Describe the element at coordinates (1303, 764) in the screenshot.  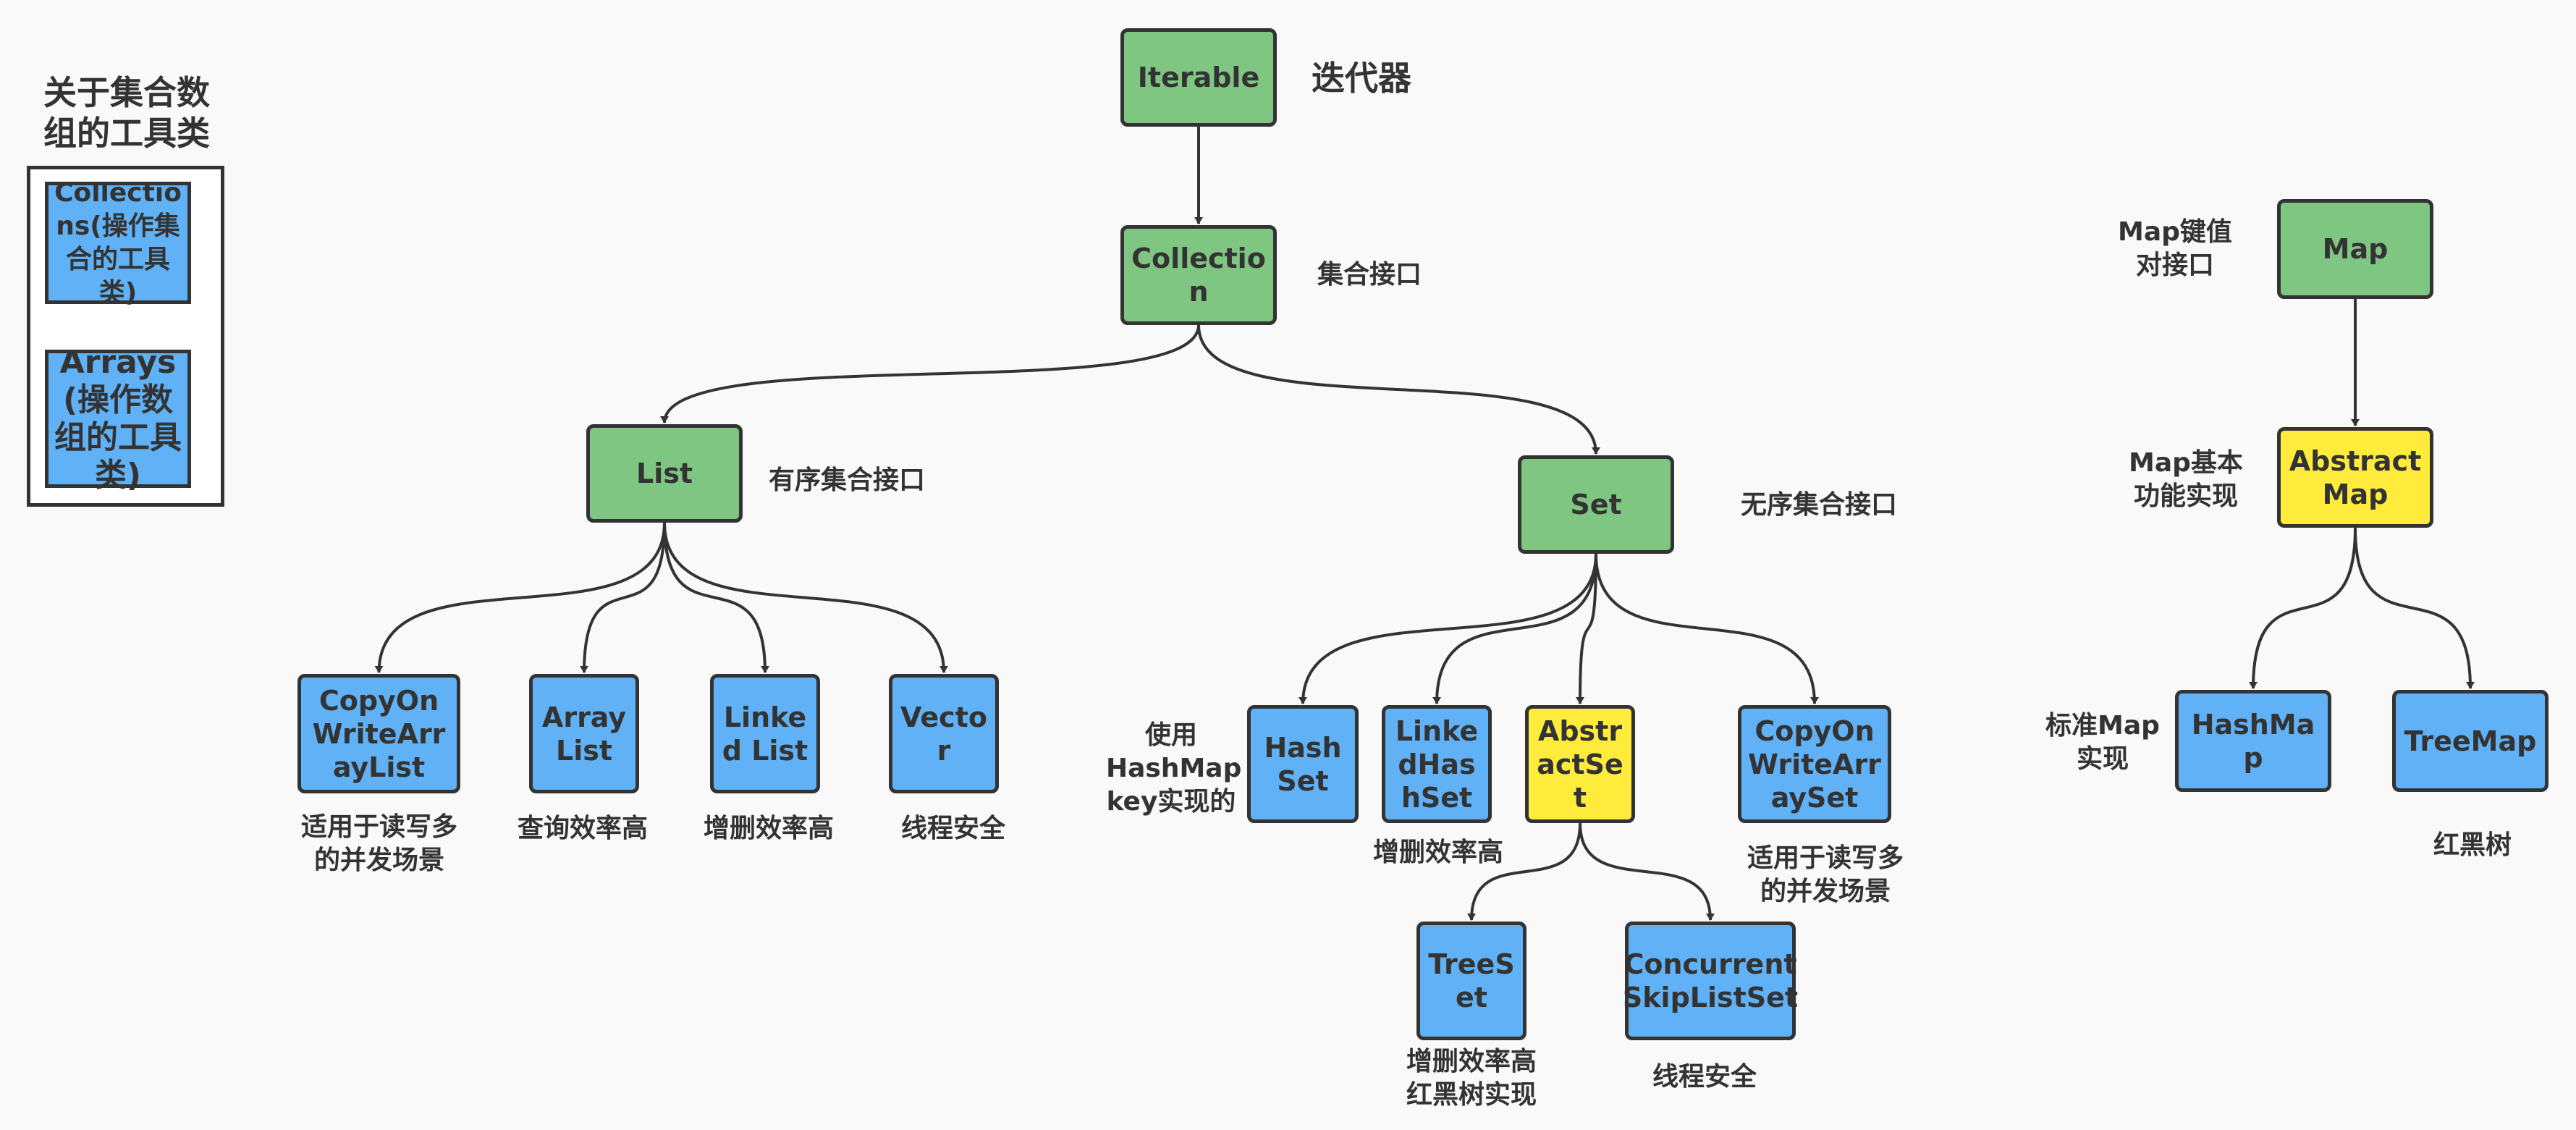
I see `node-hash-set: HashSet` at that location.